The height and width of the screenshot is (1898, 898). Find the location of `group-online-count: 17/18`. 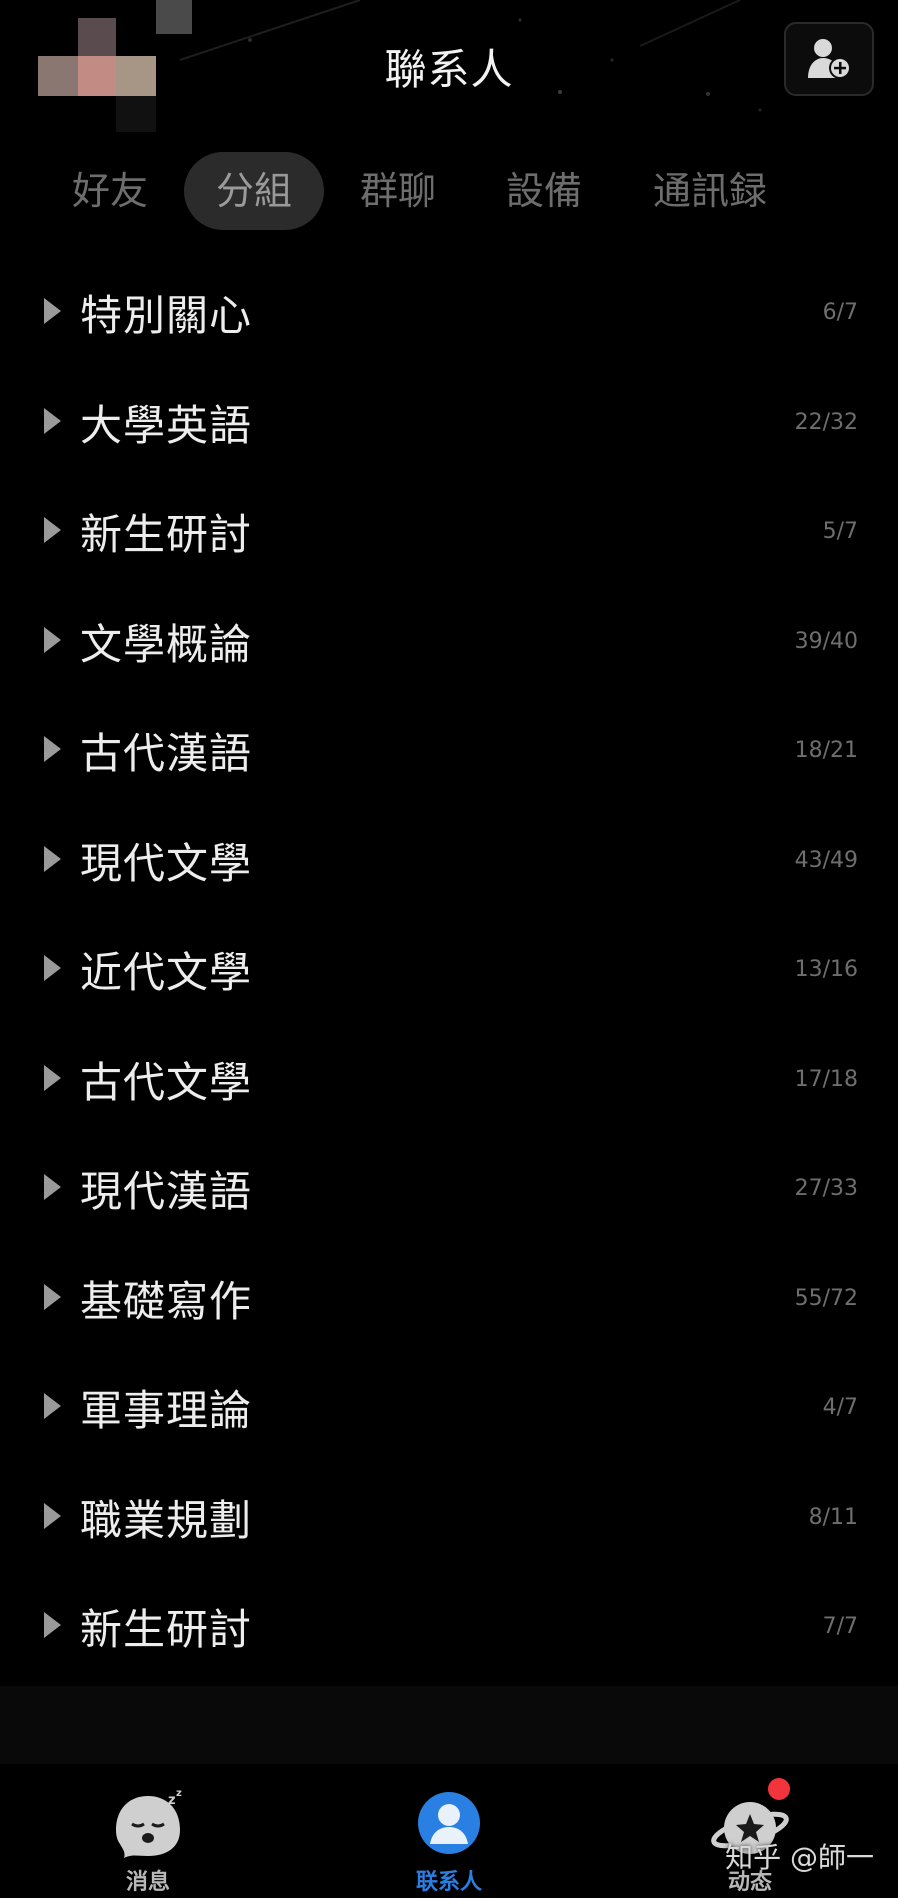

group-online-count: 17/18 is located at coordinates (826, 1079).